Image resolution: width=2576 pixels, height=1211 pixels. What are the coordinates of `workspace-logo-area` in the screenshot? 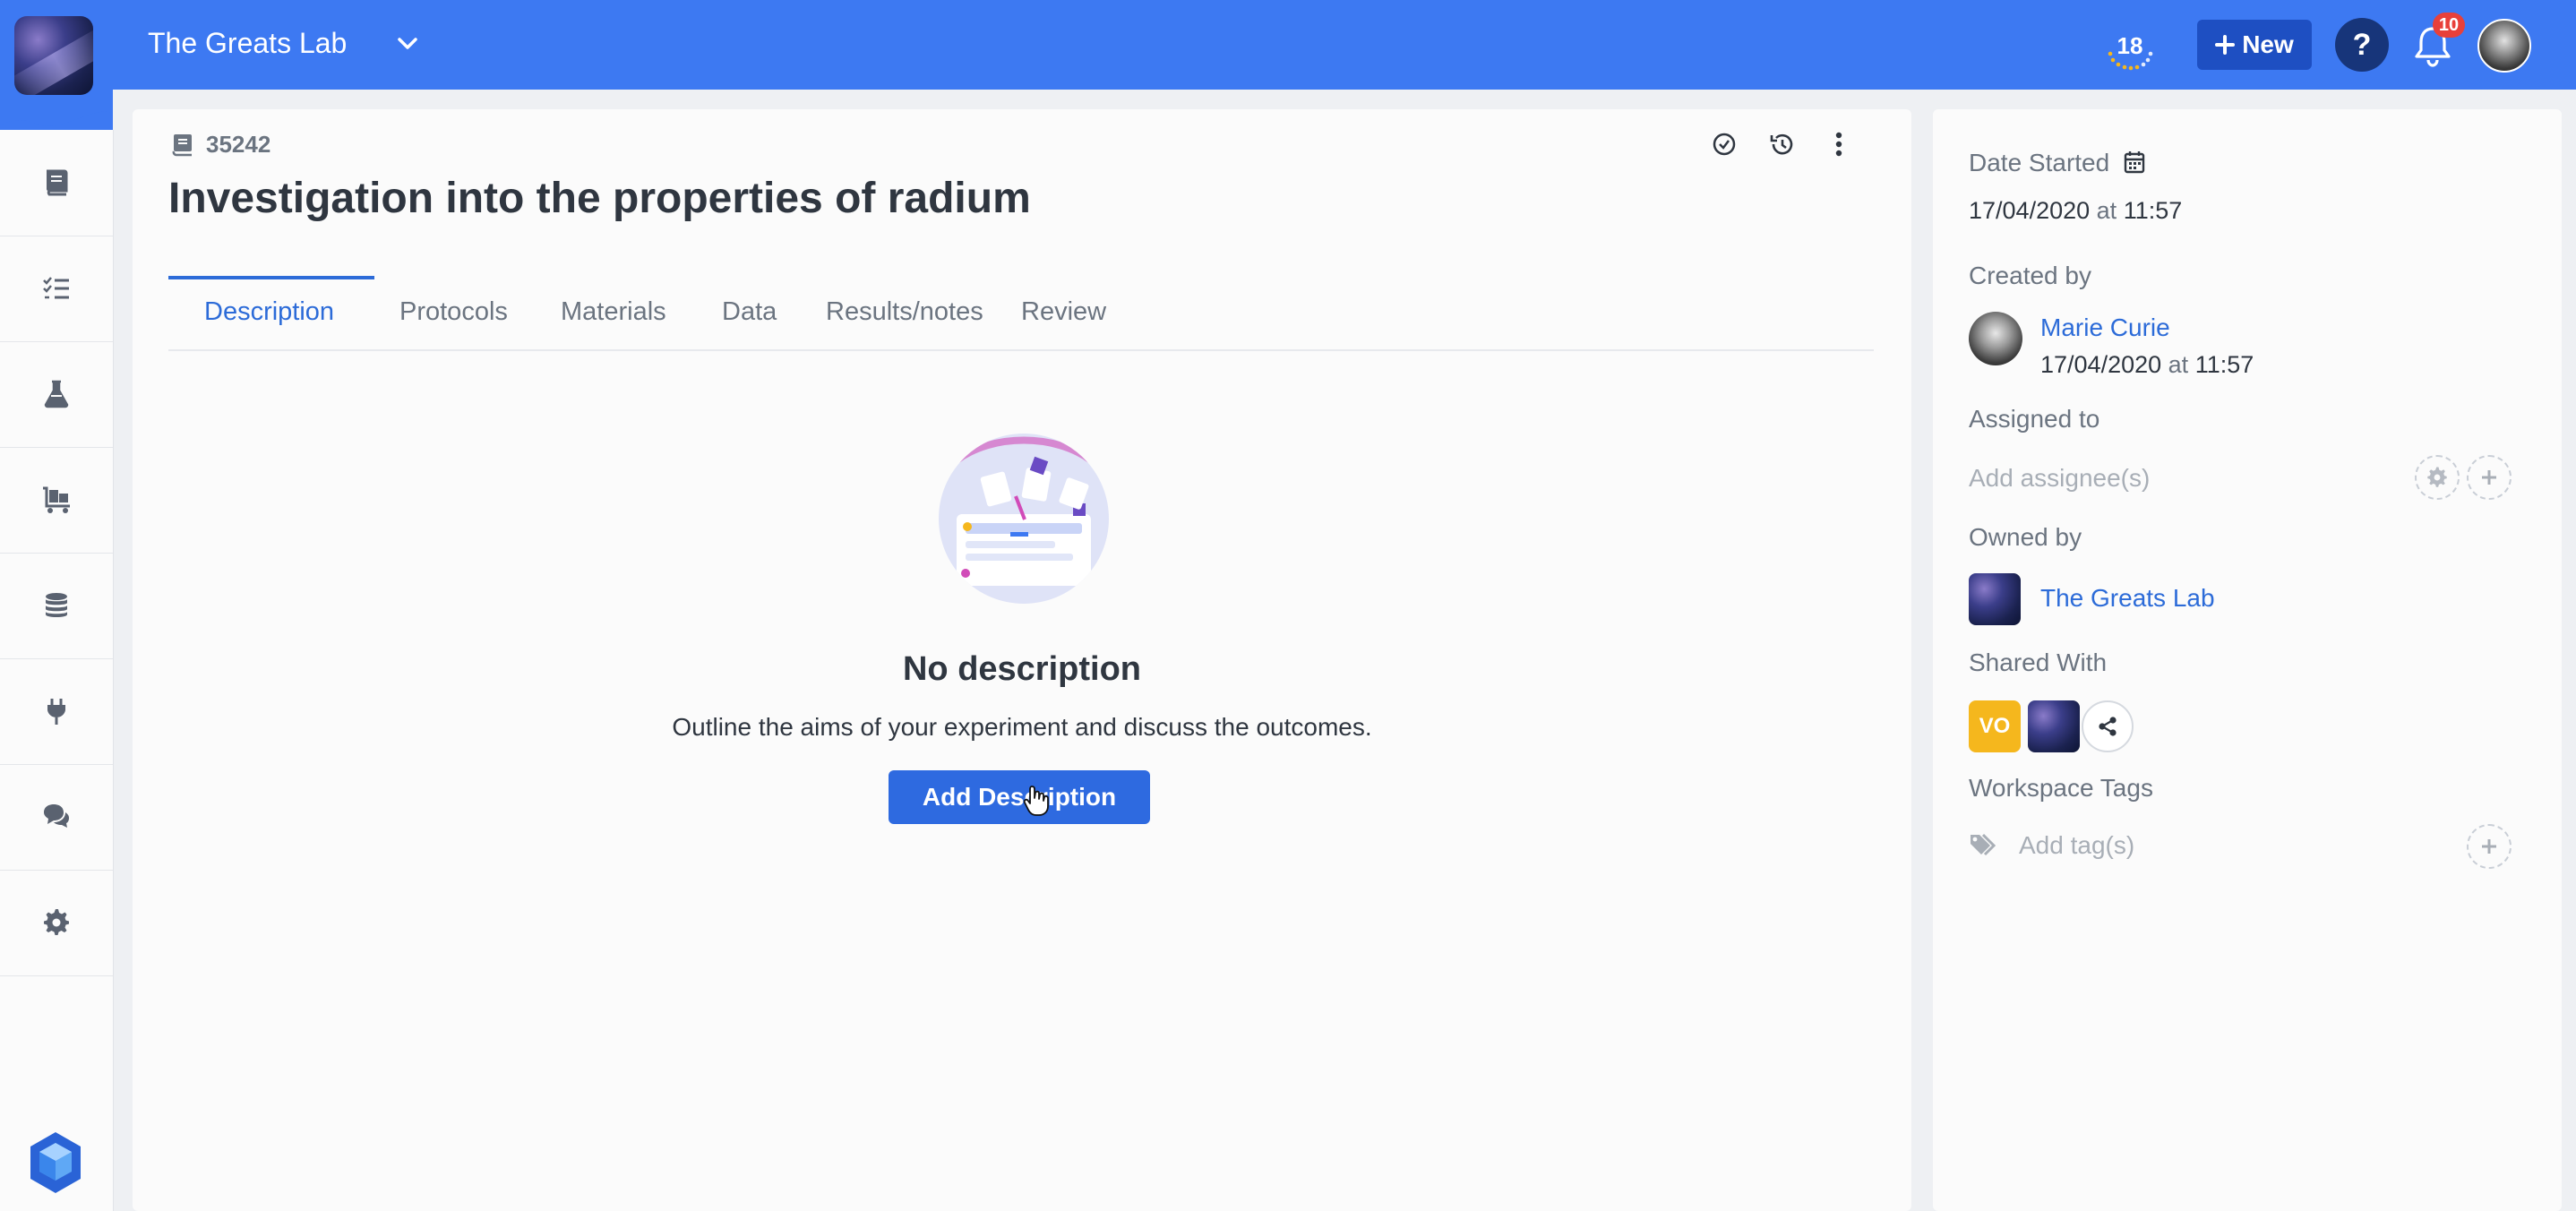 It's located at (56, 65).